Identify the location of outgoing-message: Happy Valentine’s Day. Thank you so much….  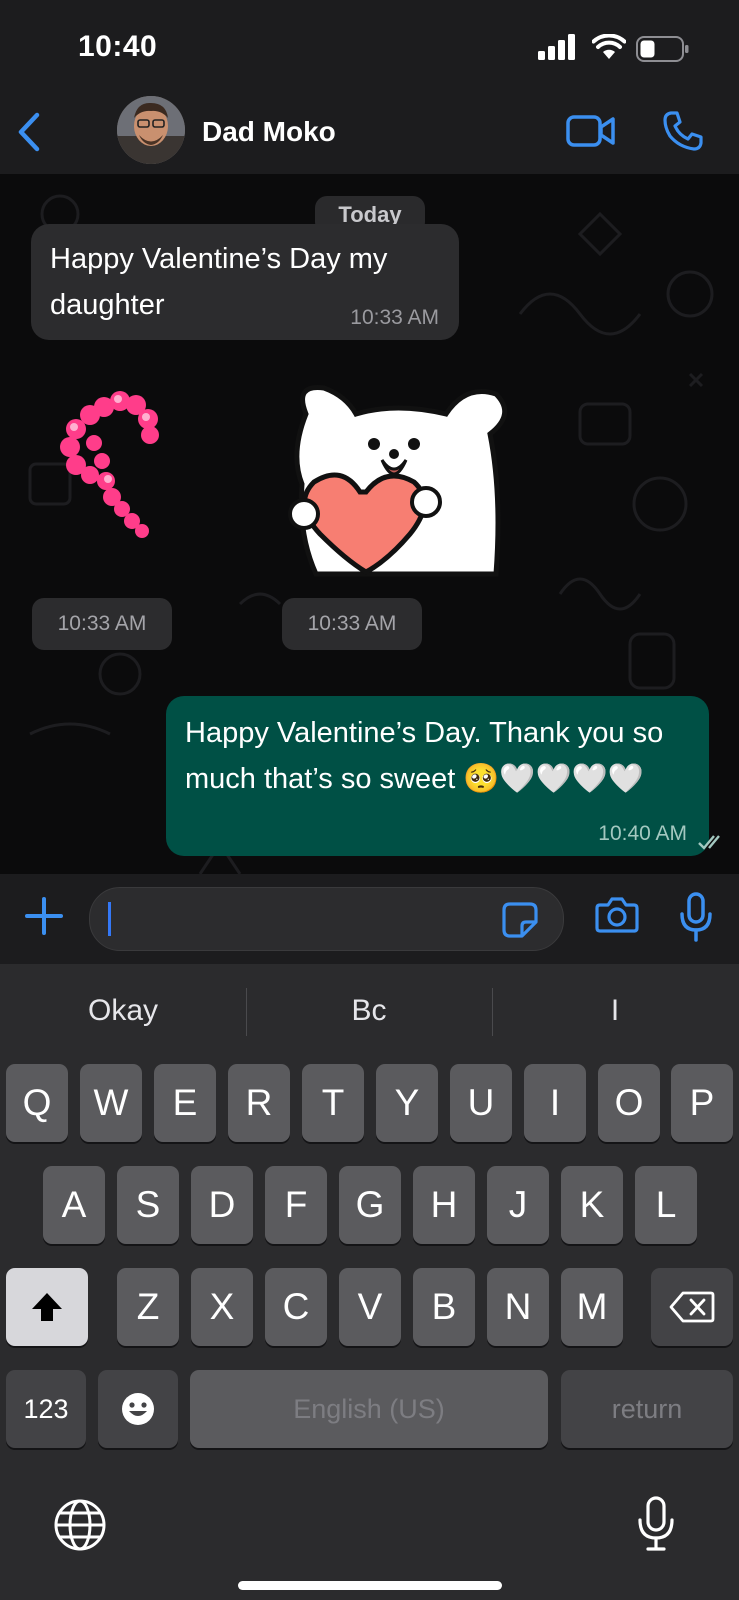
(443, 776).